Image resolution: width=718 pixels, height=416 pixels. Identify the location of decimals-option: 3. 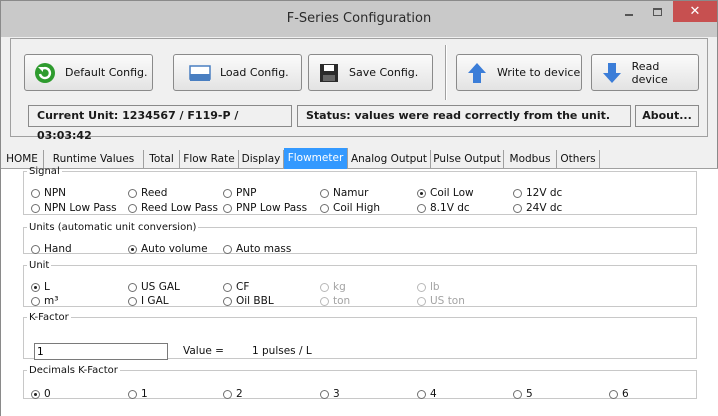
(330, 394).